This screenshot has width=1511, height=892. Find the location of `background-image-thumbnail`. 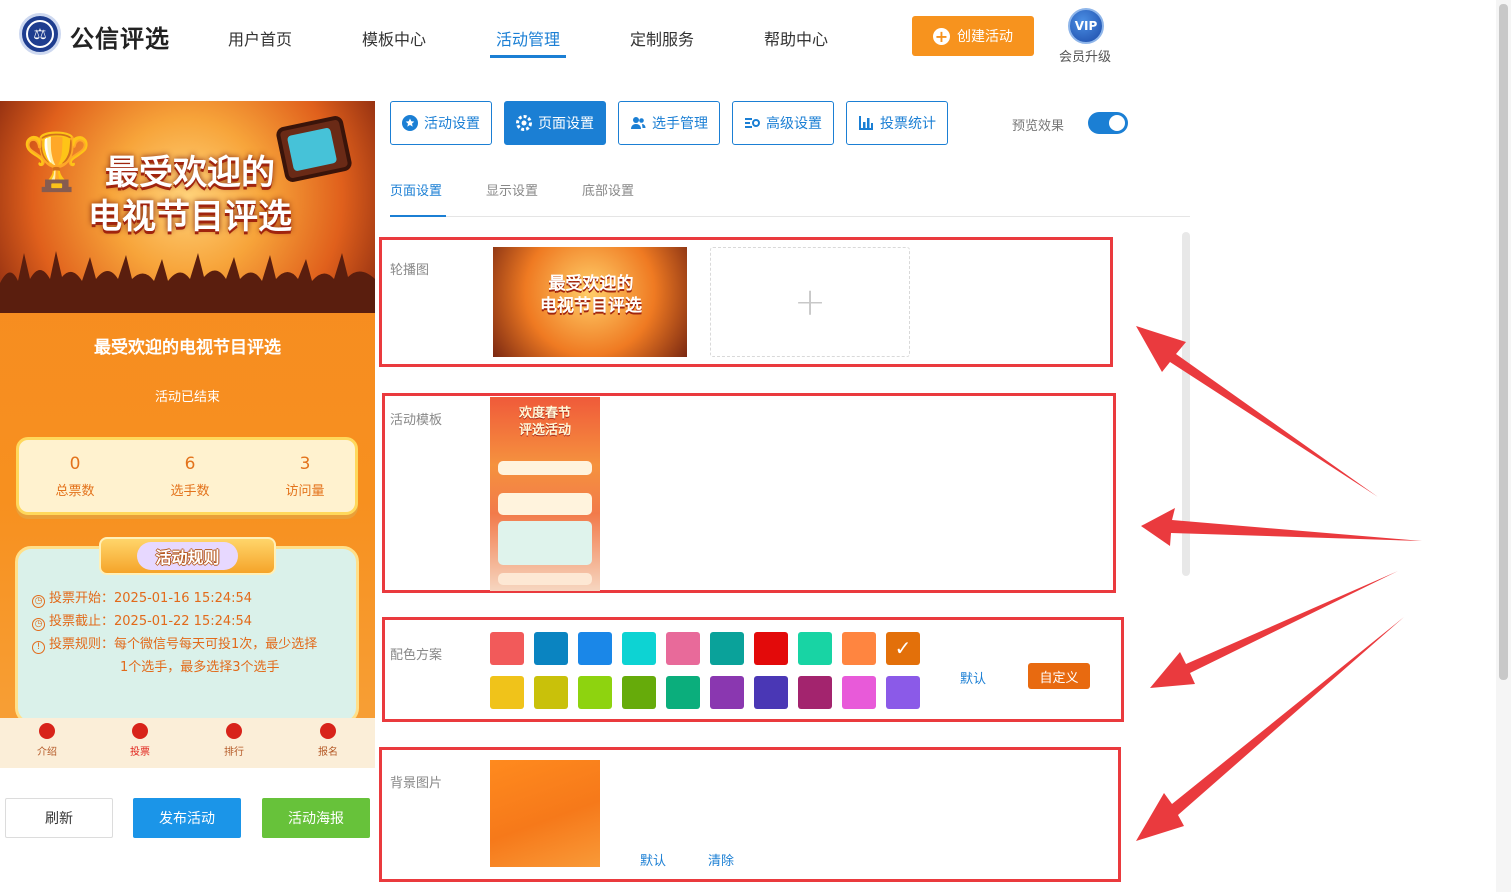

background-image-thumbnail is located at coordinates (545, 813).